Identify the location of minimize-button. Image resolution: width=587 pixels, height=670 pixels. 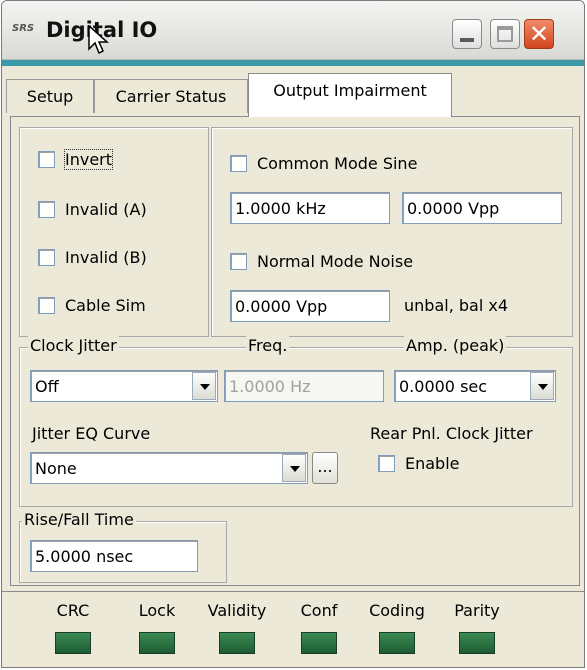
(467, 34).